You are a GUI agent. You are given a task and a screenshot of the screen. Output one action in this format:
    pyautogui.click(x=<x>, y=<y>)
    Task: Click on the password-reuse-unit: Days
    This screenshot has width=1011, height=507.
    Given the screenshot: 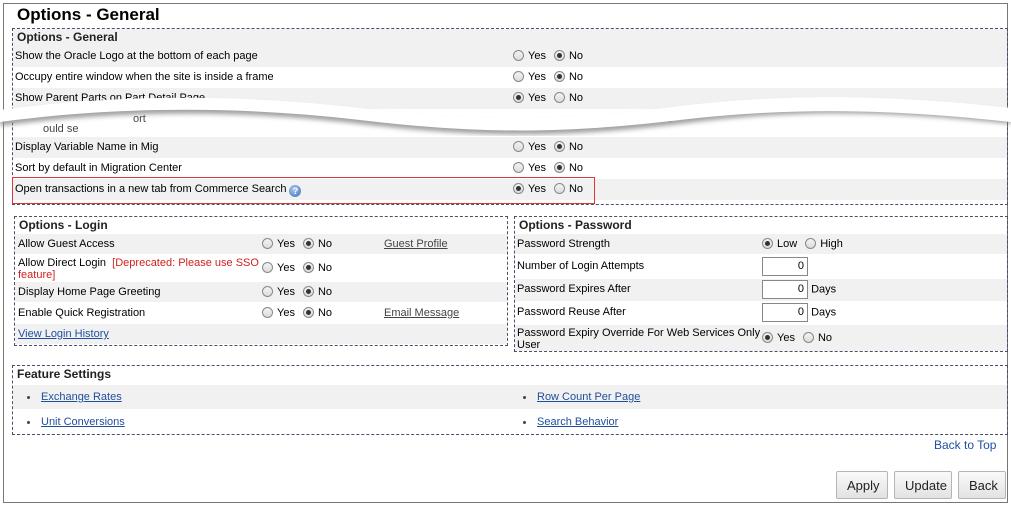 What is the action you would take?
    pyautogui.click(x=824, y=312)
    